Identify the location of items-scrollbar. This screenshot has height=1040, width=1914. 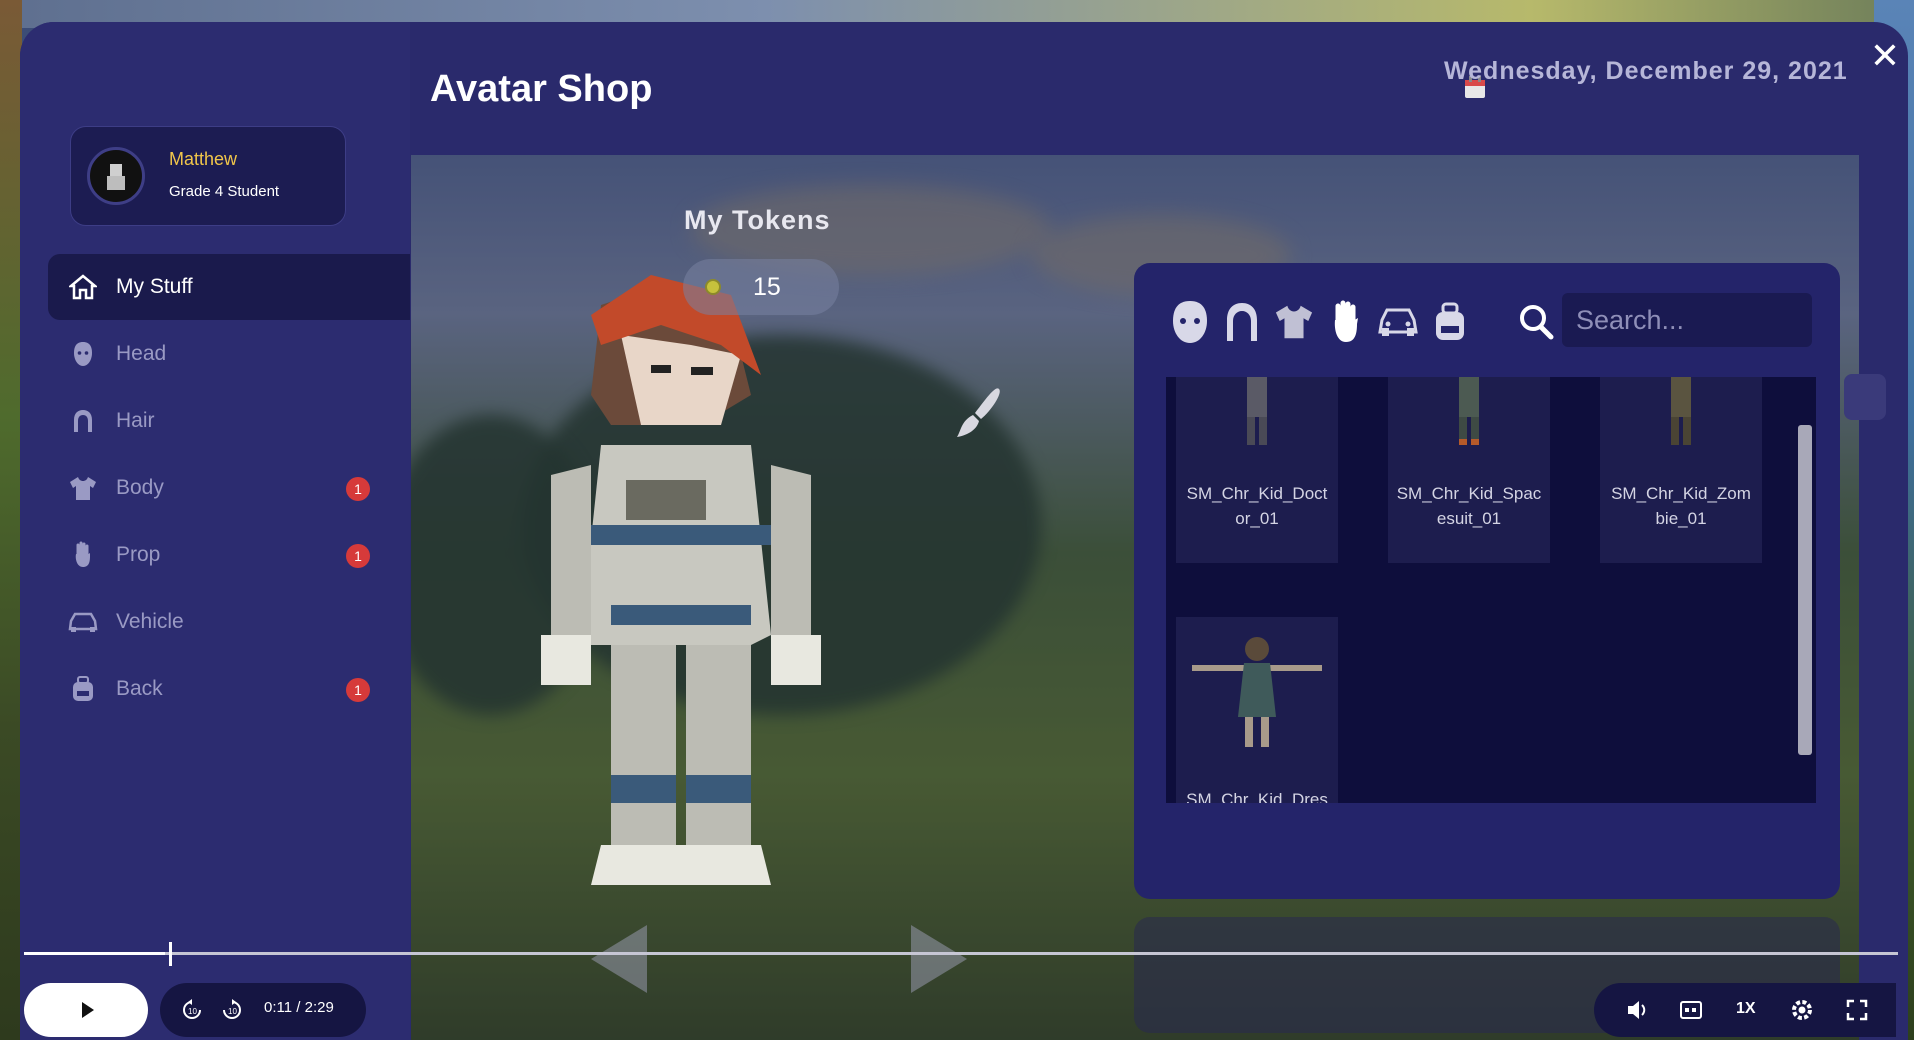
(1805, 590).